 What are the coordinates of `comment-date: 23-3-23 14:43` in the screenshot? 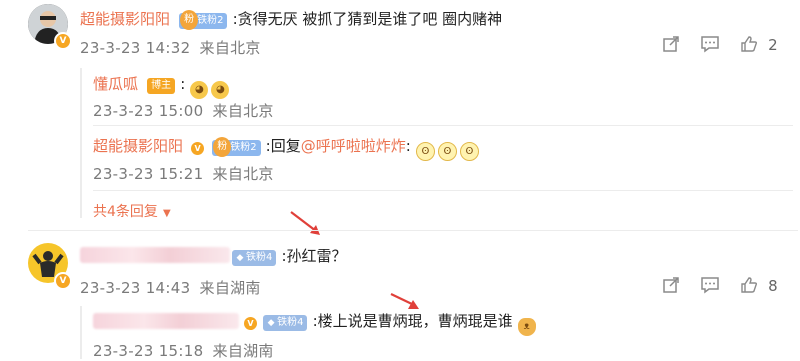 It's located at (135, 288).